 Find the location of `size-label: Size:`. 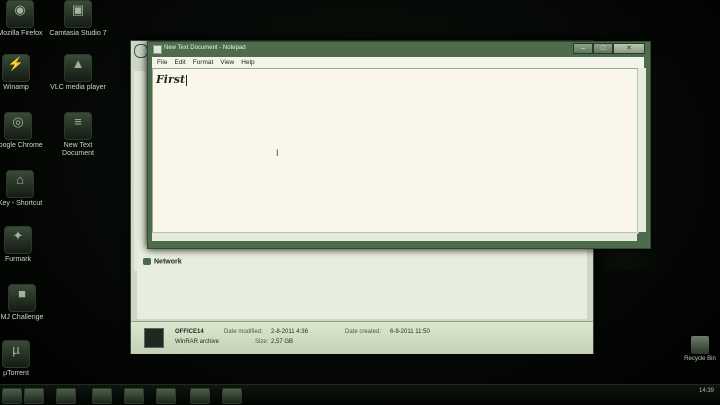

size-label: Size: is located at coordinates (262, 342).